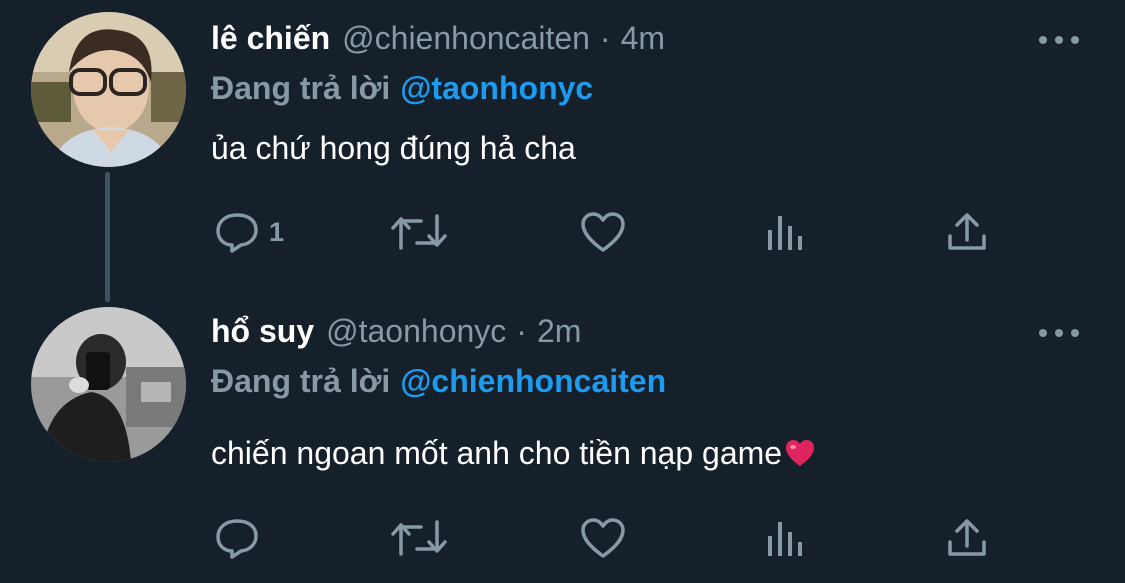 Image resolution: width=1125 pixels, height=583 pixels. What do you see at coordinates (277, 231) in the screenshot?
I see `reply-count: 1` at bounding box center [277, 231].